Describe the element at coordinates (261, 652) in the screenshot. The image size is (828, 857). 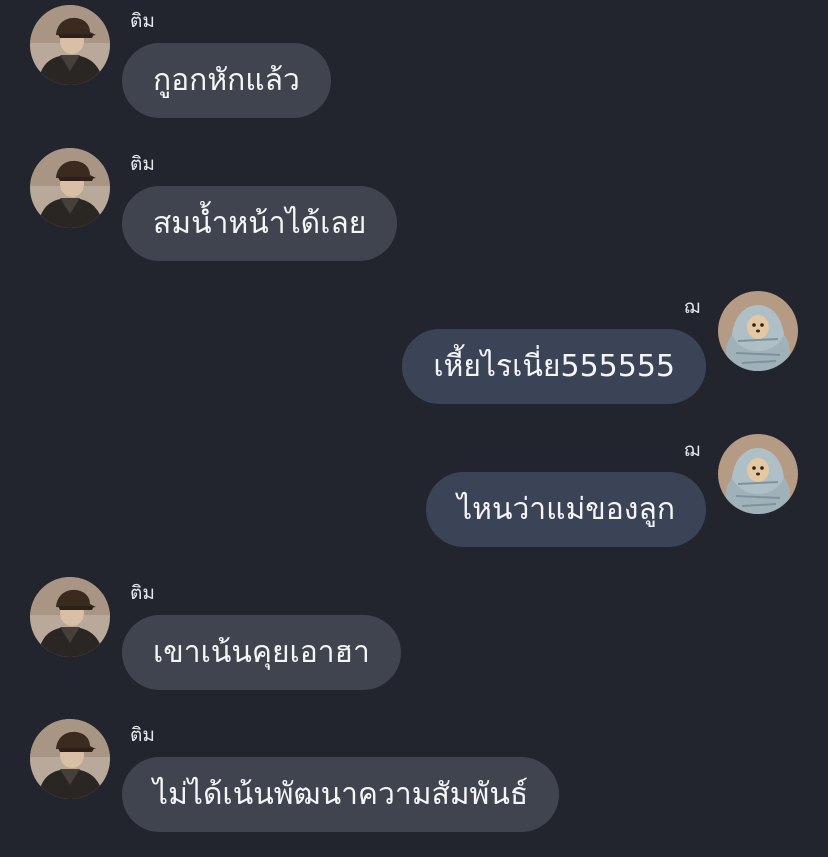
I see `message-bubble: เขาเน้นคุยเอาฮา` at that location.